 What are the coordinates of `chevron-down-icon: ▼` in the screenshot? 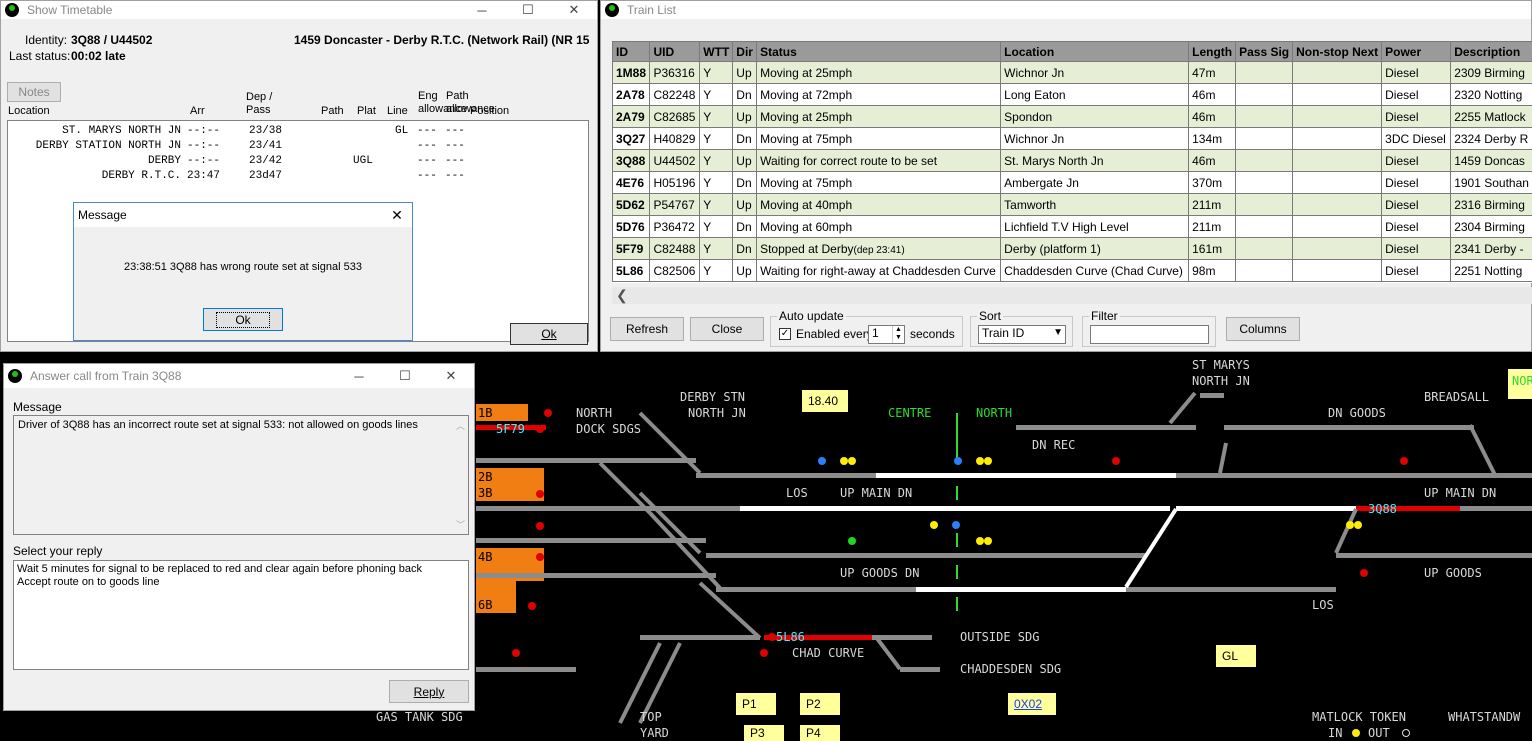 It's located at (1058, 332).